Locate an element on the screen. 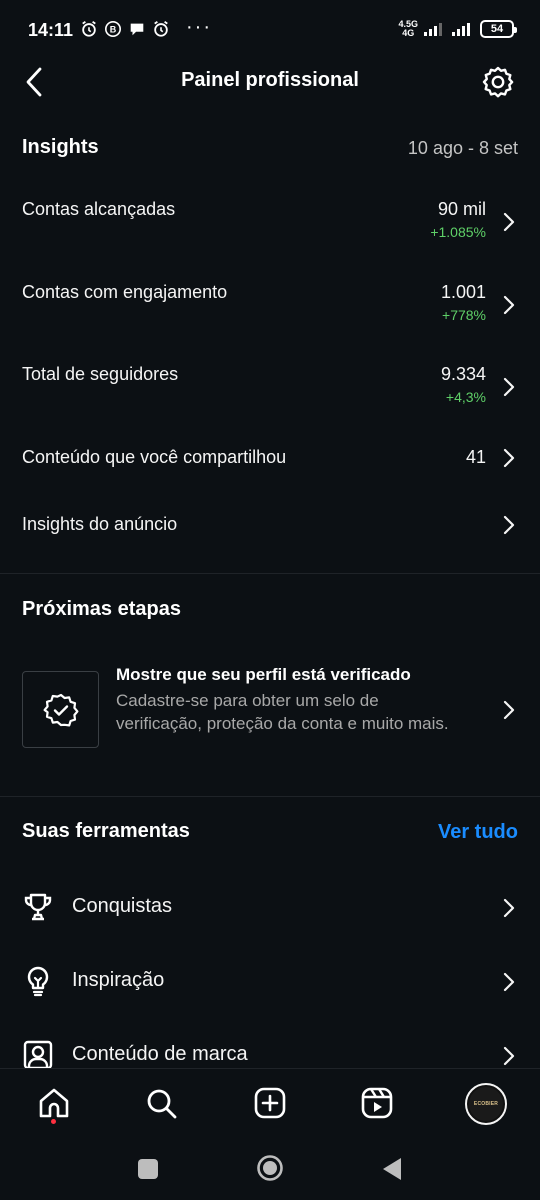  nav-search is located at coordinates (161, 1103).